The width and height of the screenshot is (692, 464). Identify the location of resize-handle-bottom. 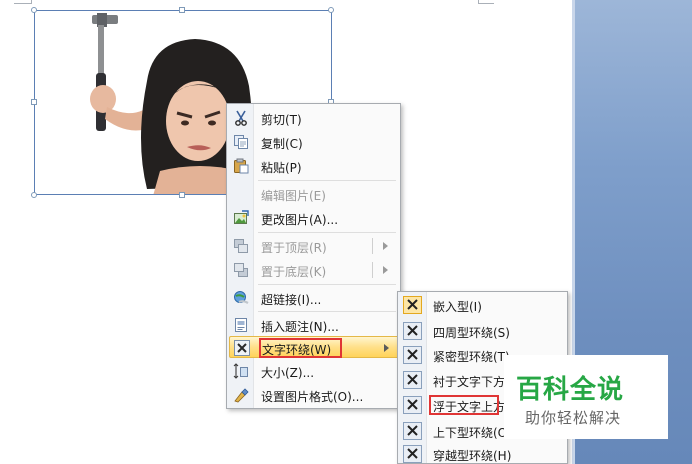
(182, 195).